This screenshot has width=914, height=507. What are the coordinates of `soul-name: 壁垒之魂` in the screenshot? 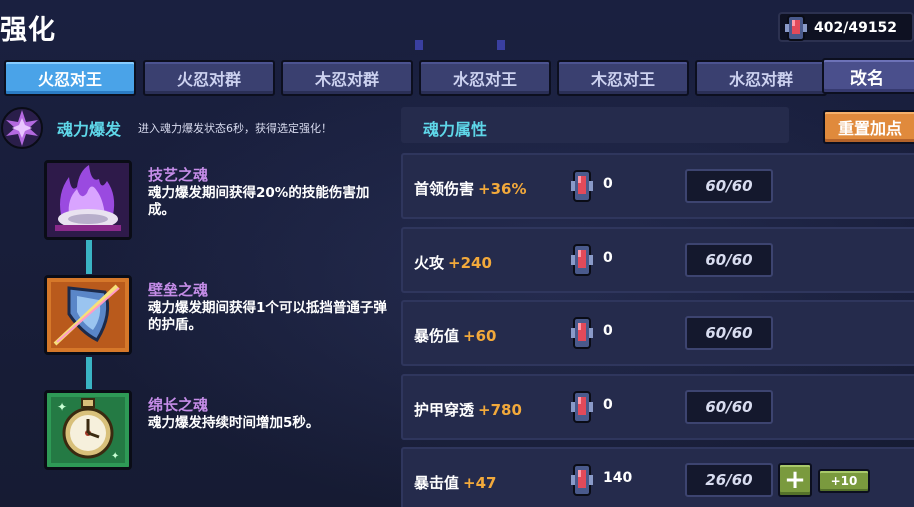 It's located at (178, 290).